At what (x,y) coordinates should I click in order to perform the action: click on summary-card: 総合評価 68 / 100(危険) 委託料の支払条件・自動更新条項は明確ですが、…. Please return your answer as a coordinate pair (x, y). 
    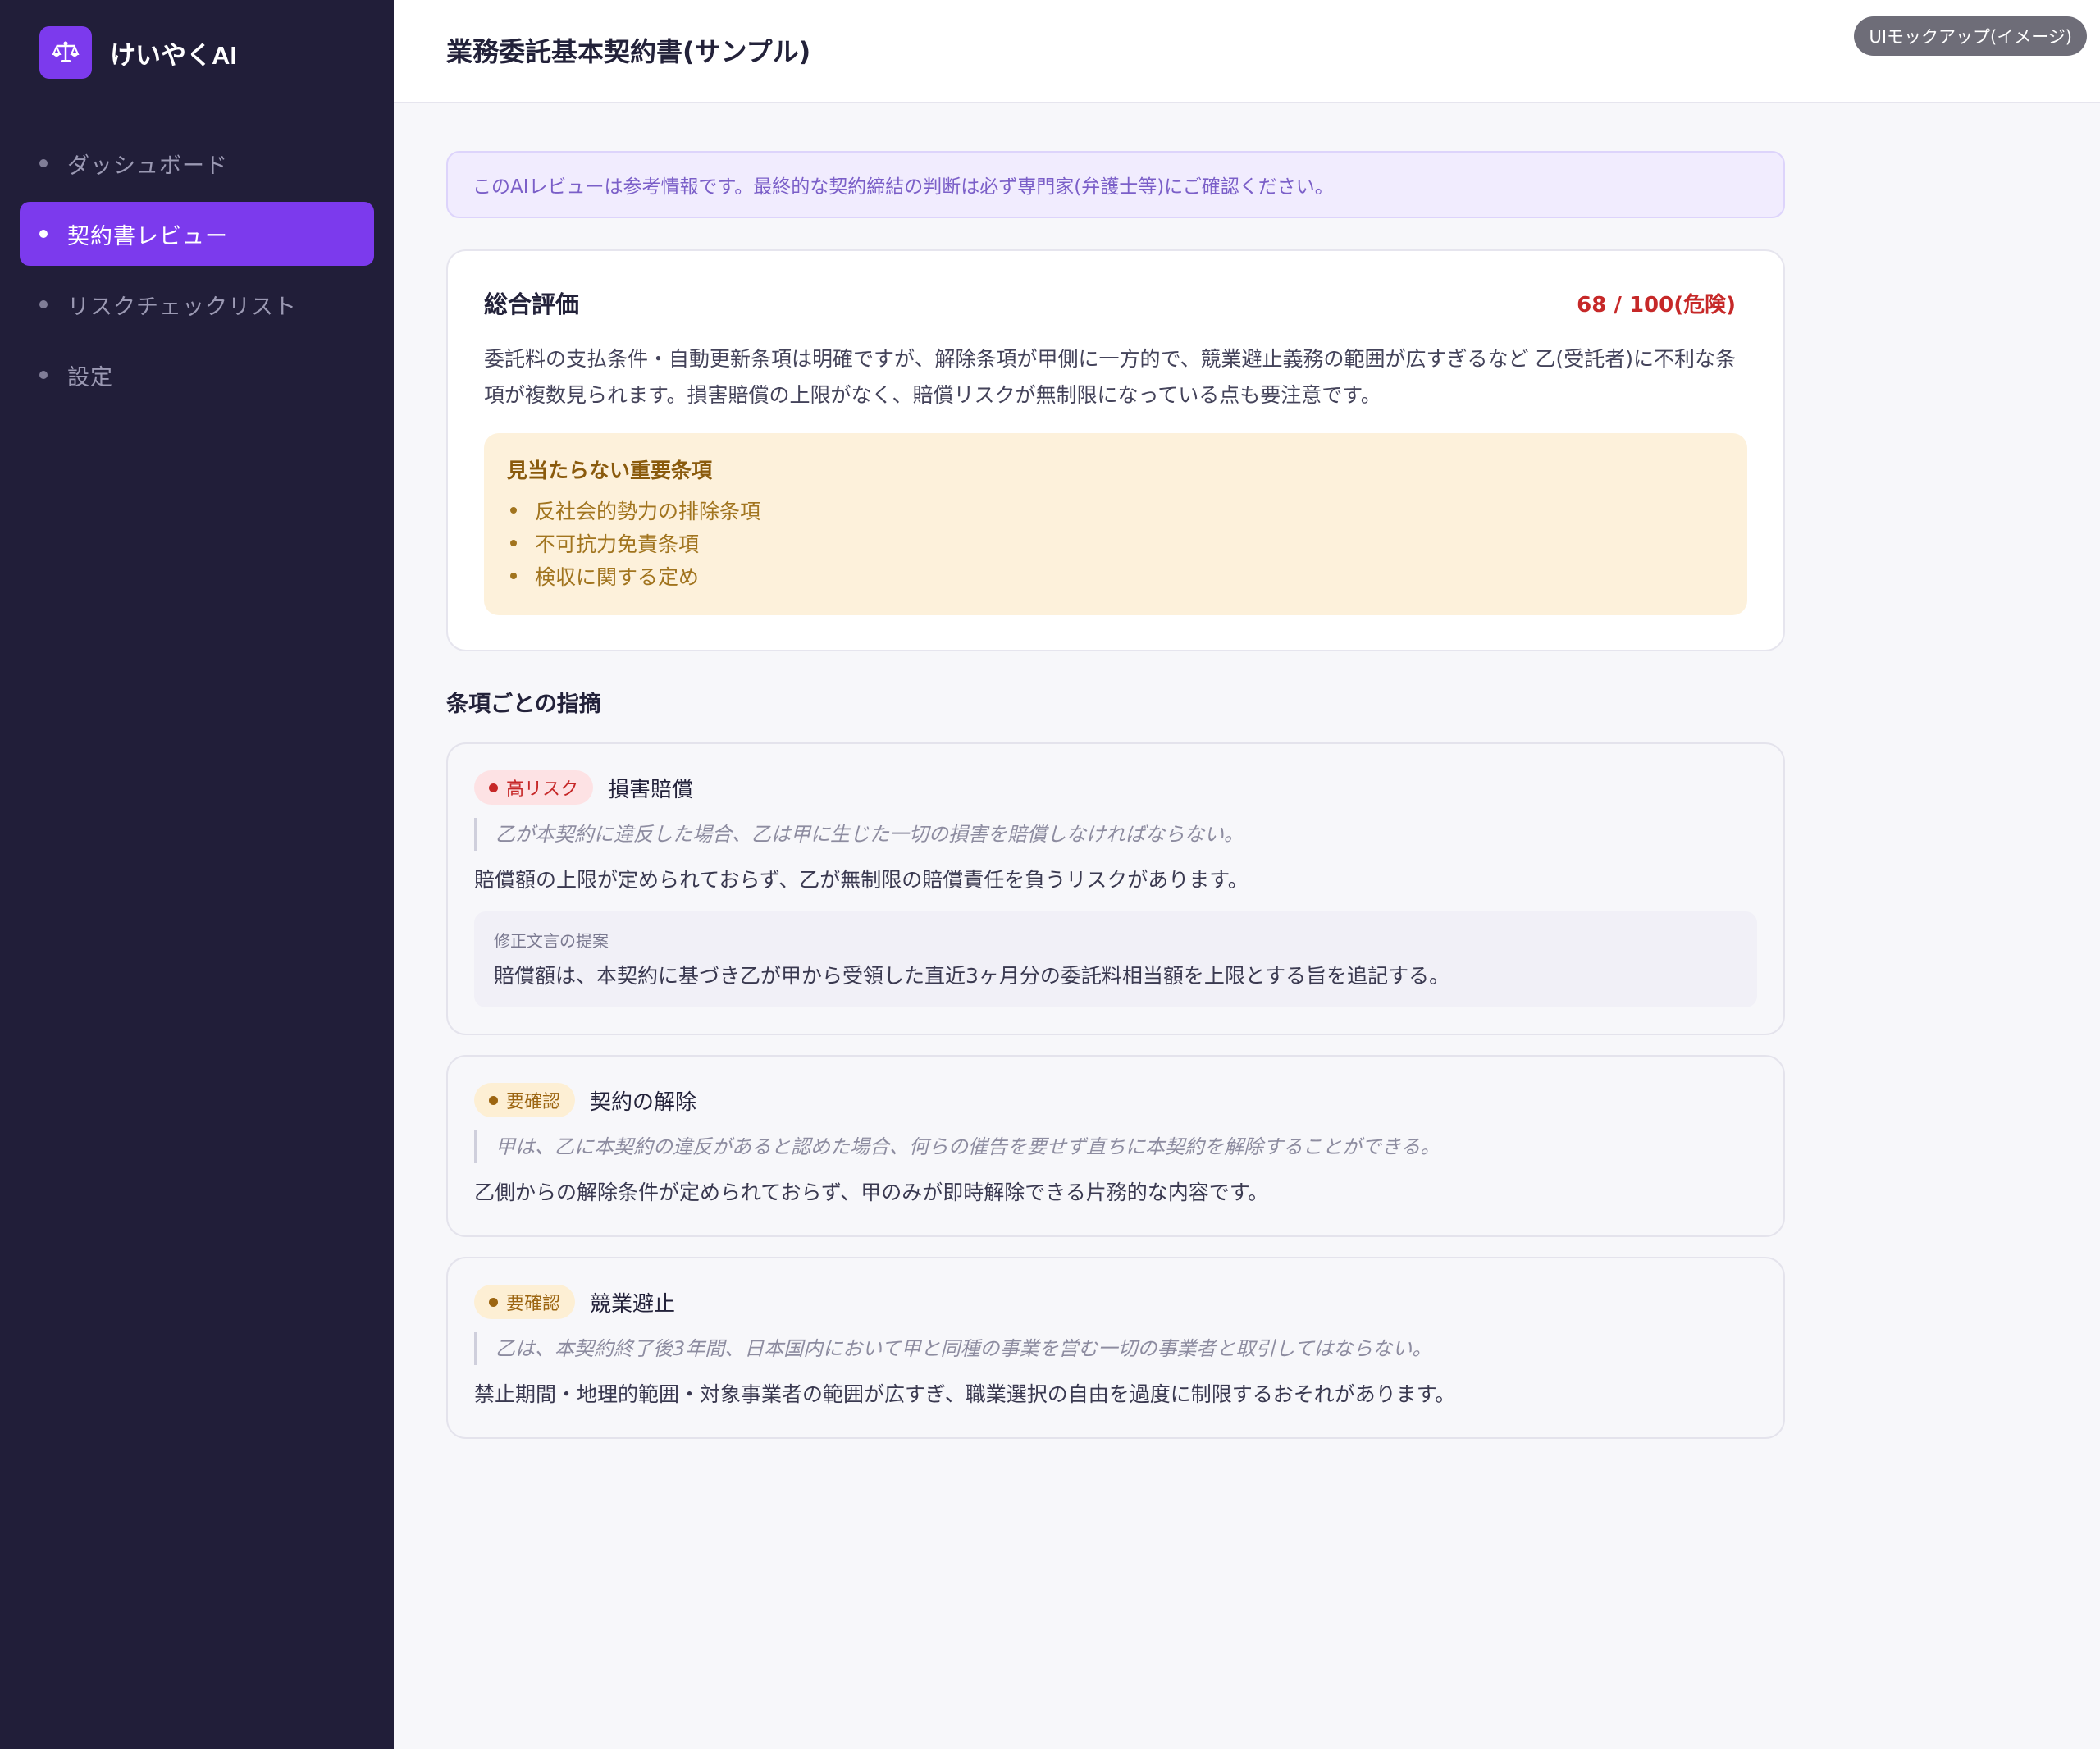
    Looking at the image, I should click on (1116, 450).